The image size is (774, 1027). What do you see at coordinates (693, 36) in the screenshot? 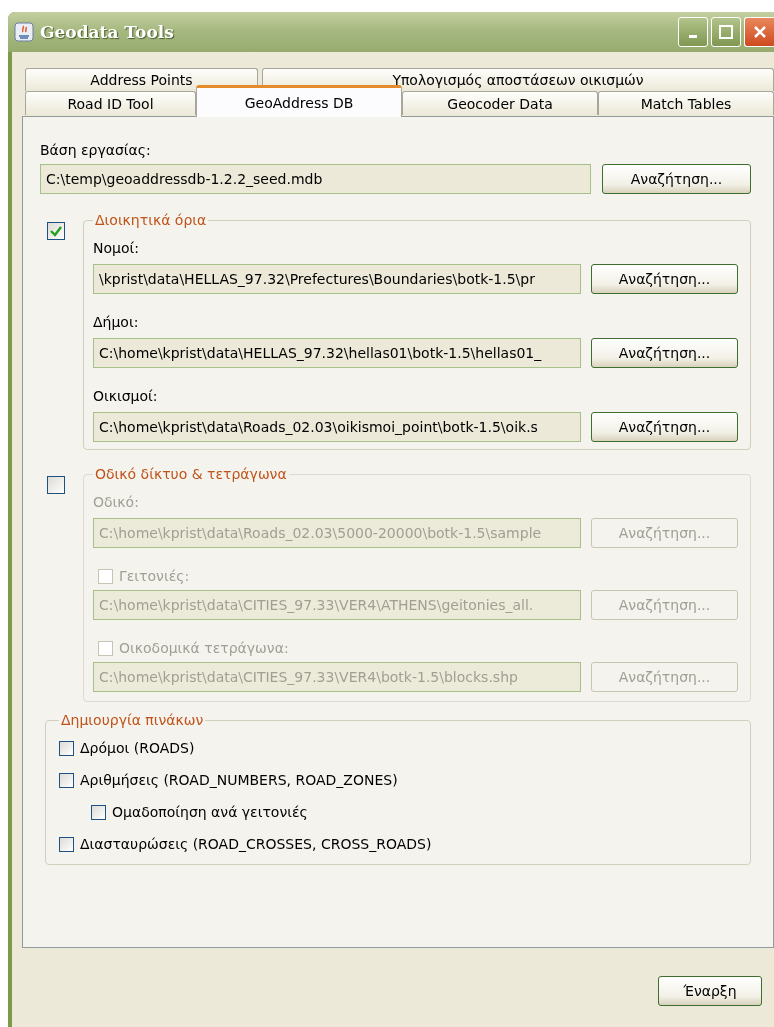
I see `minimize-icon` at bounding box center [693, 36].